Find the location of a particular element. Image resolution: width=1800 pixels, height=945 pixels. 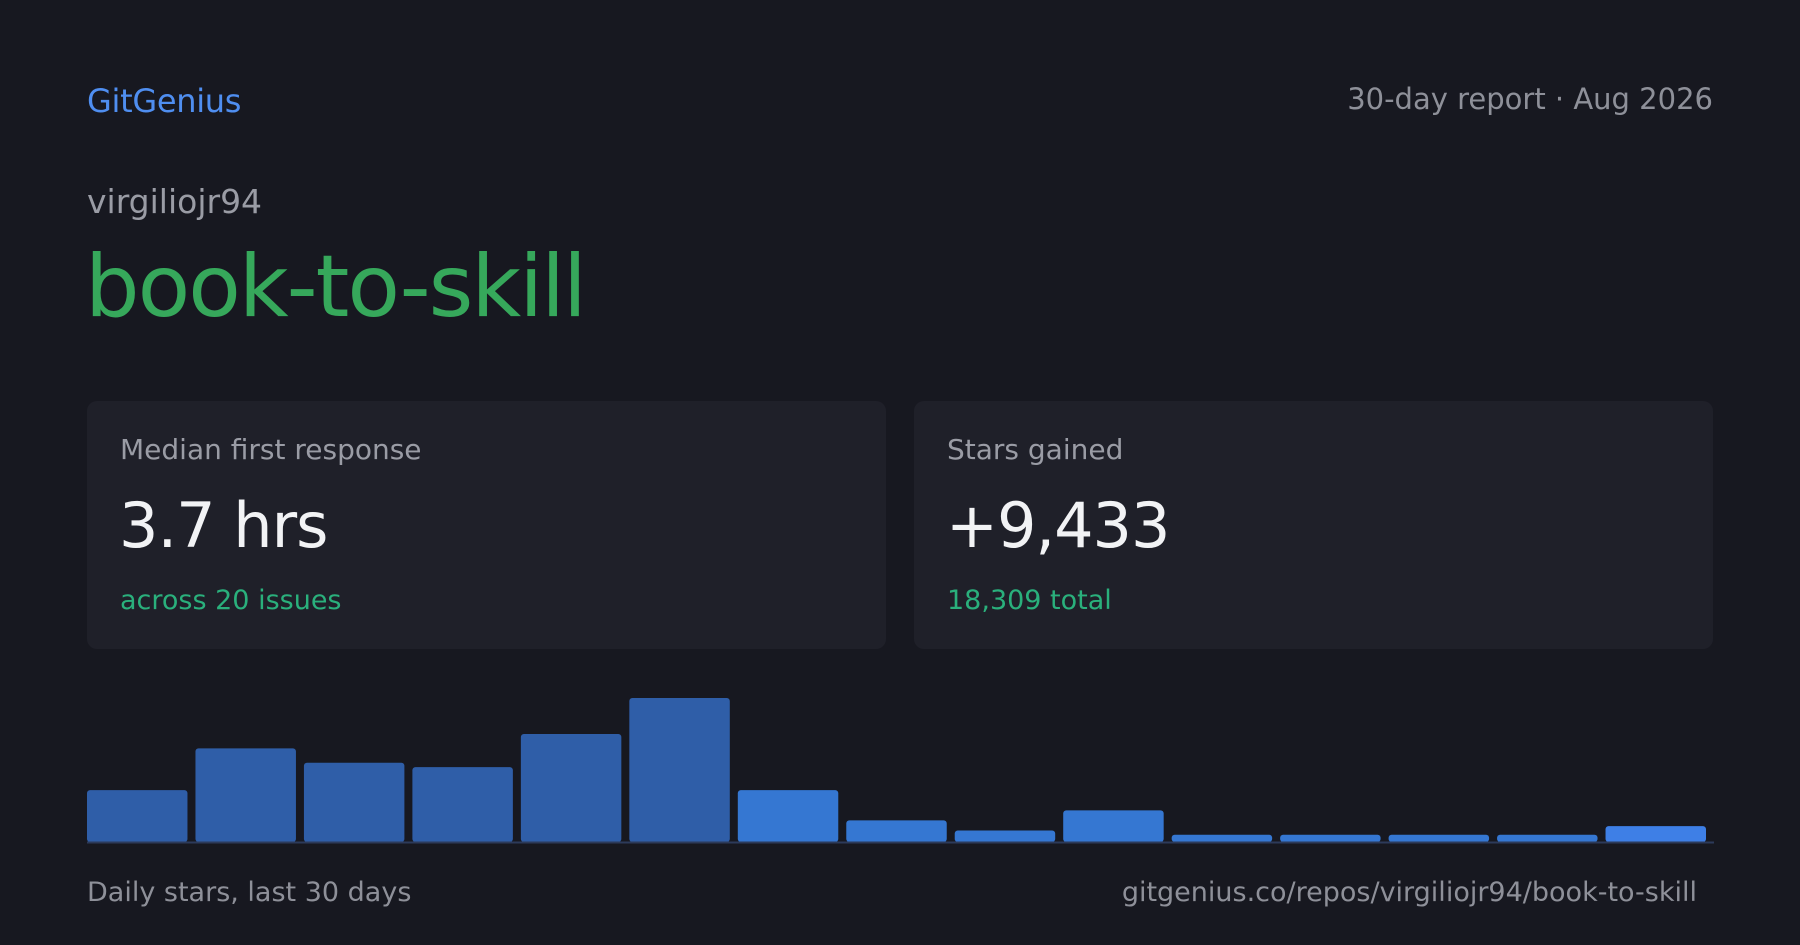

brand-logo: GitGenius is located at coordinates (164, 101).